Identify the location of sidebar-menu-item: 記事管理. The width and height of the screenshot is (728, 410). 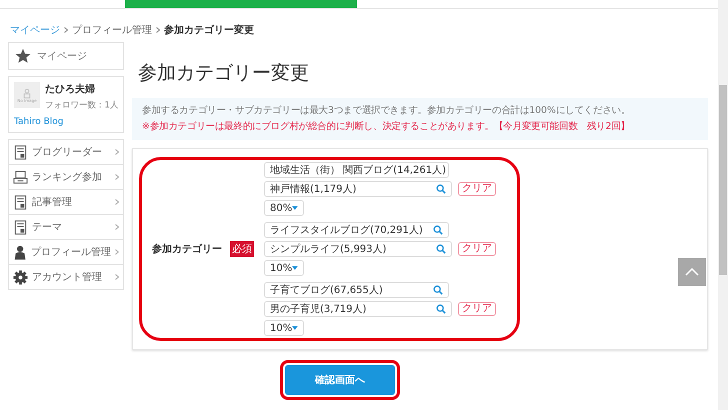
(66, 202).